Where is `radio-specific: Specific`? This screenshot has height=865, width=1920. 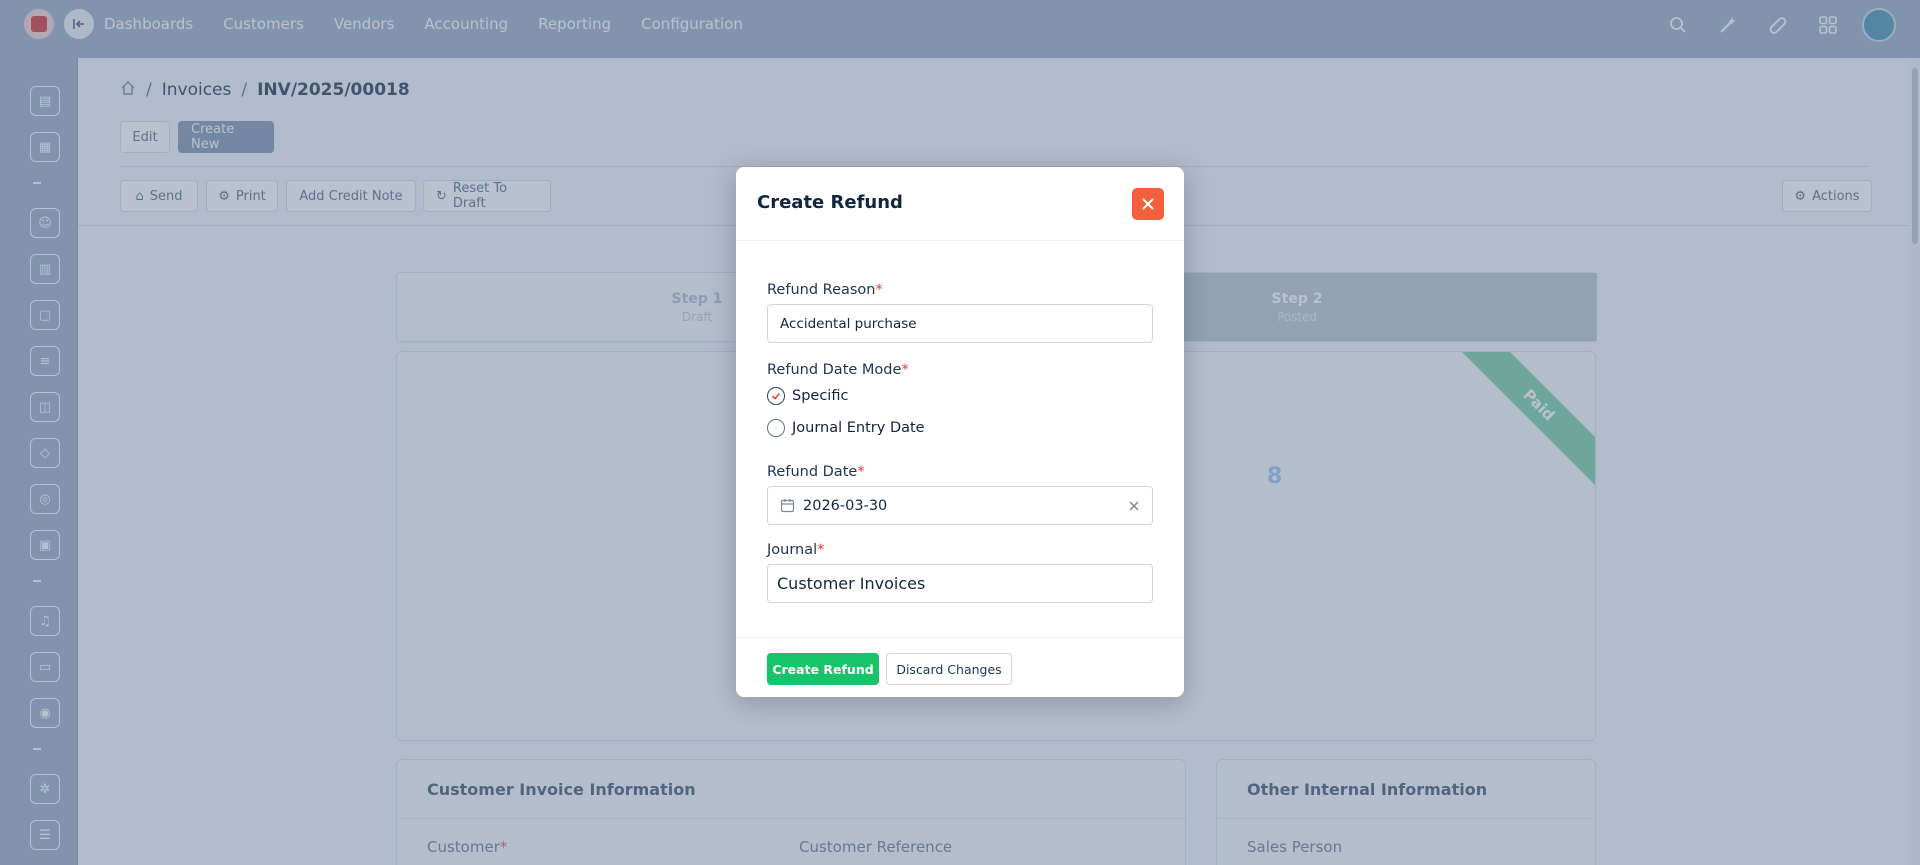
radio-specific: Specific is located at coordinates (807, 396).